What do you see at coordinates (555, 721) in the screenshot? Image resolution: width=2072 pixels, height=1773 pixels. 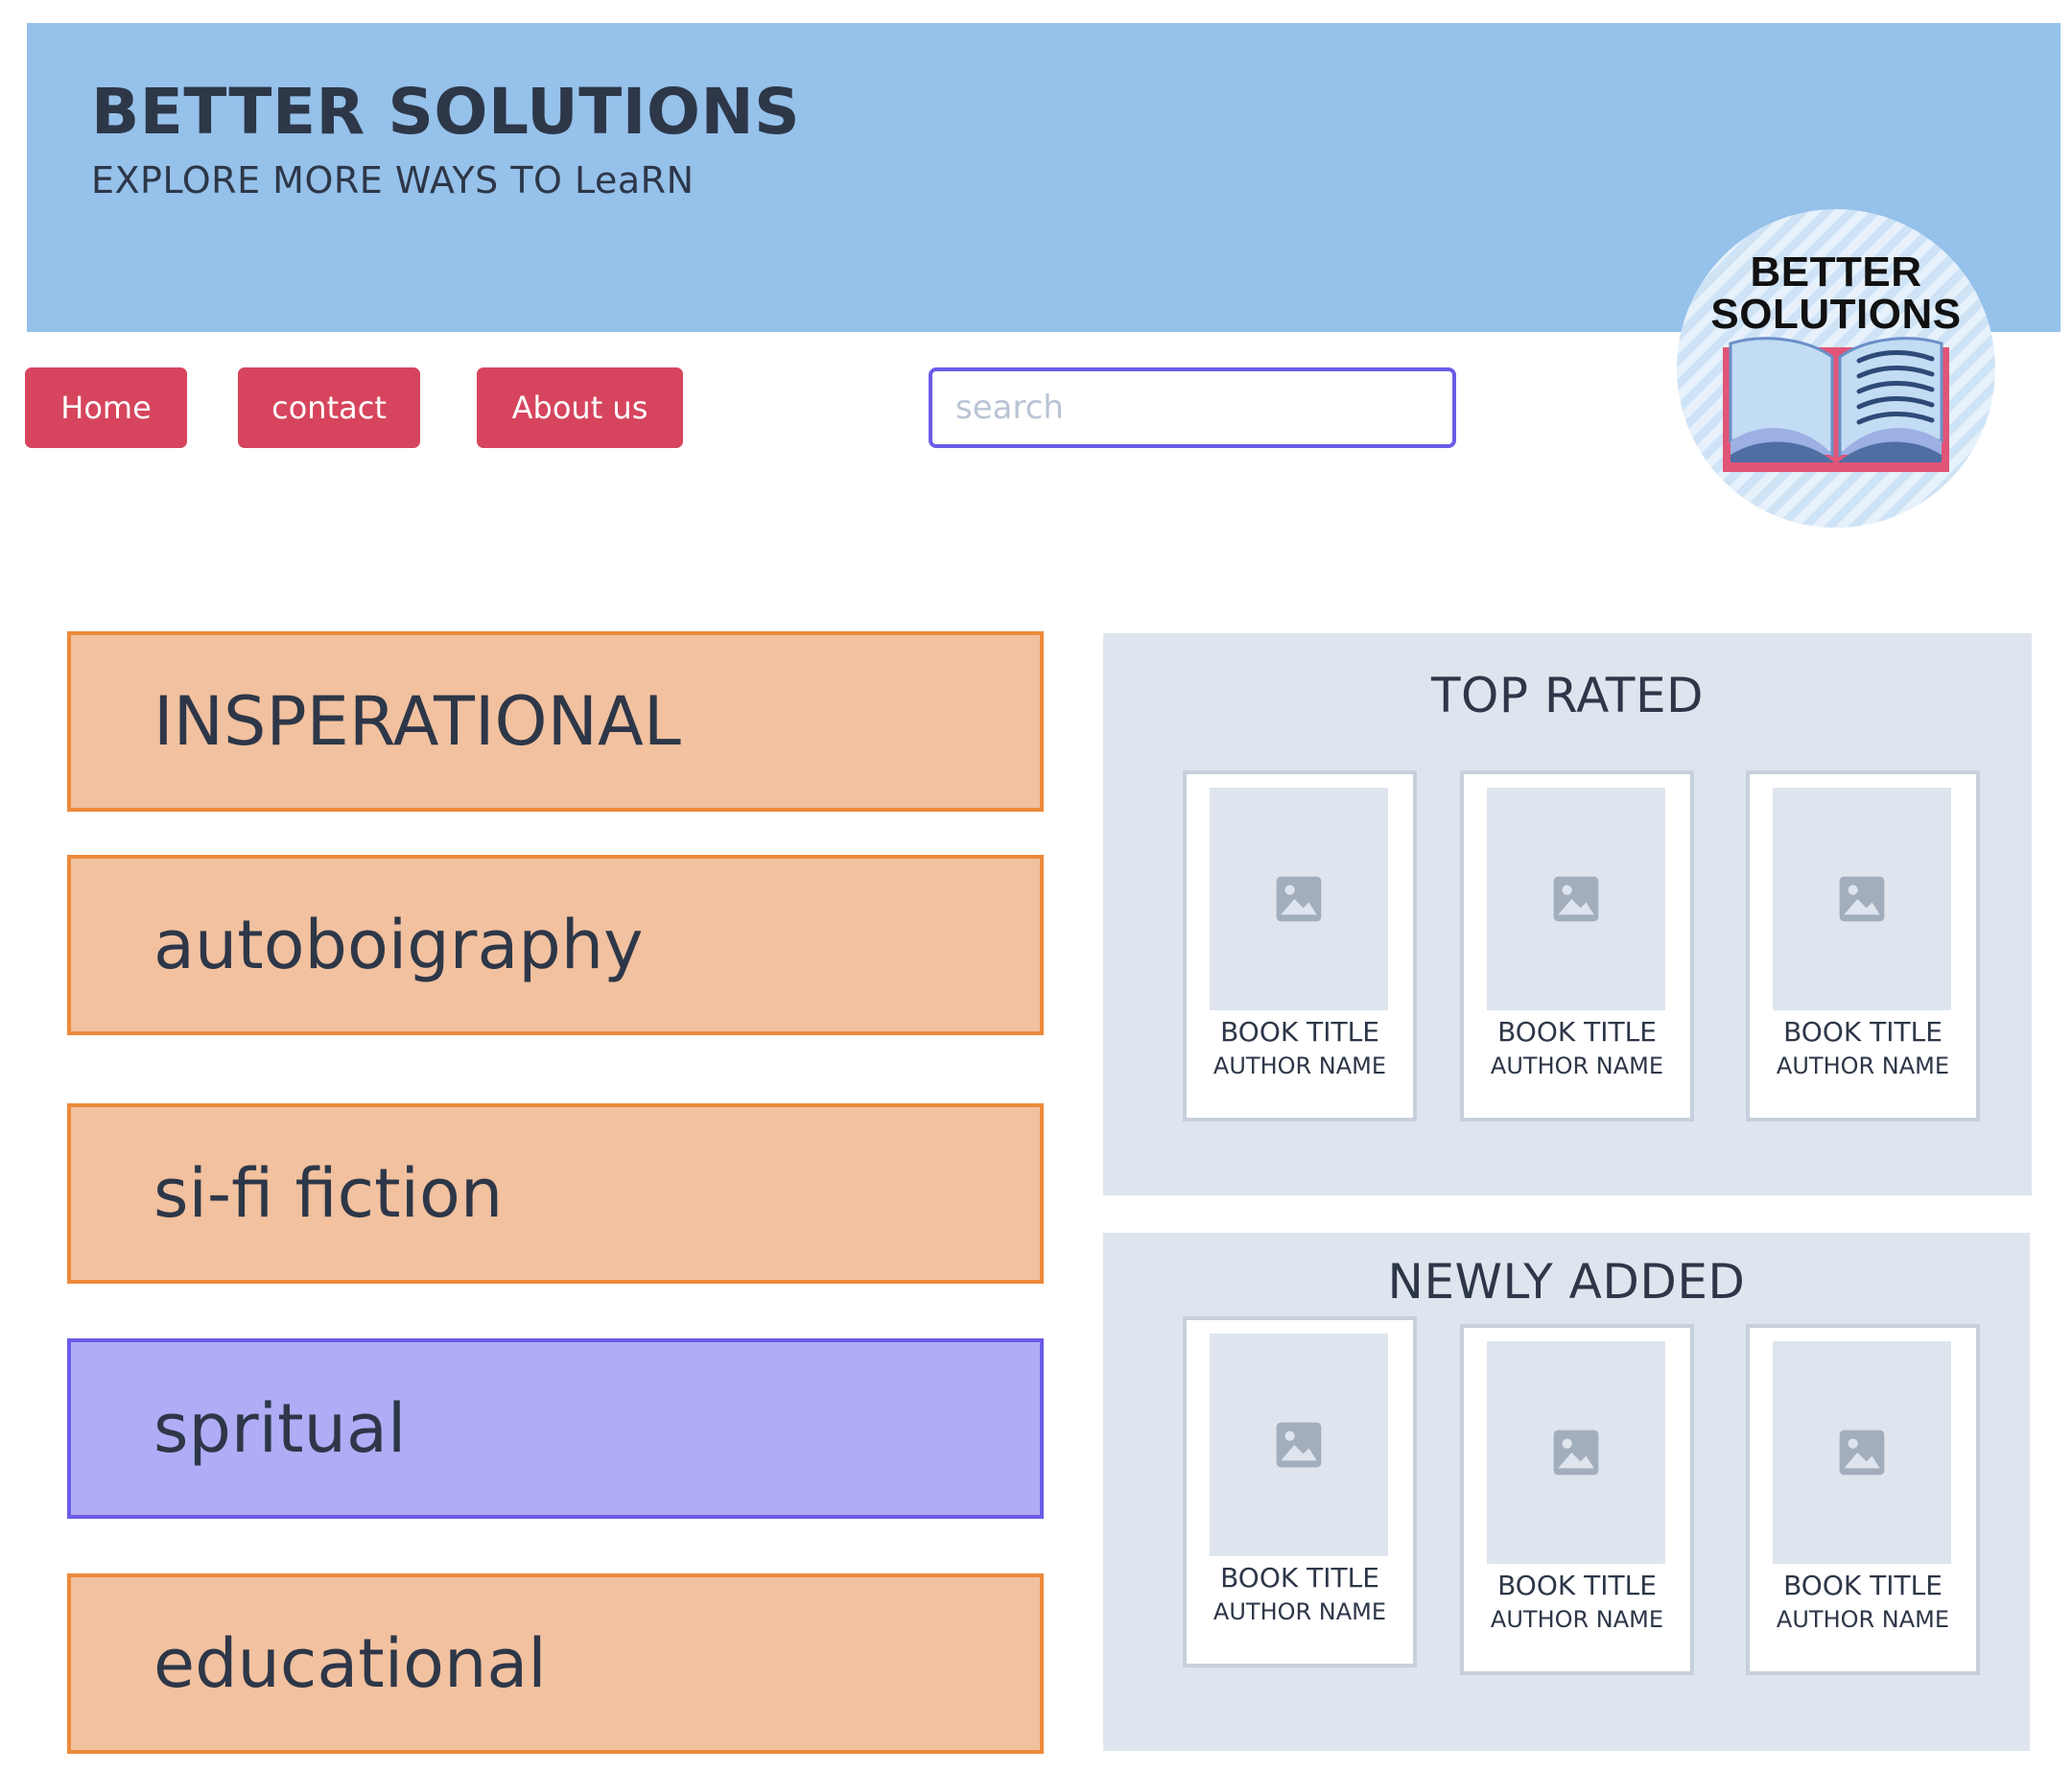 I see `category-inspirational: INSPERATIONAL` at bounding box center [555, 721].